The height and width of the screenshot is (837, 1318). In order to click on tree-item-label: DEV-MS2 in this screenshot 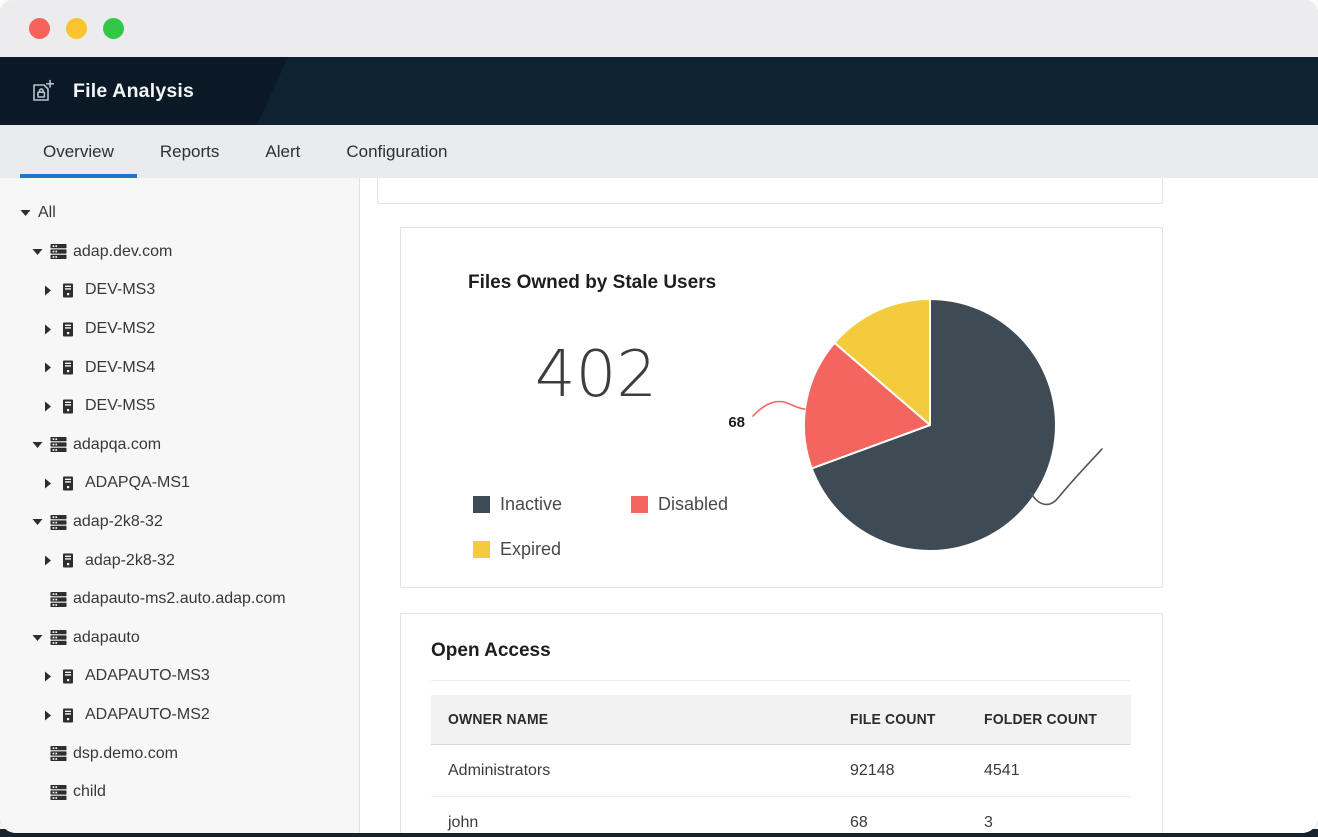, I will do `click(120, 329)`.